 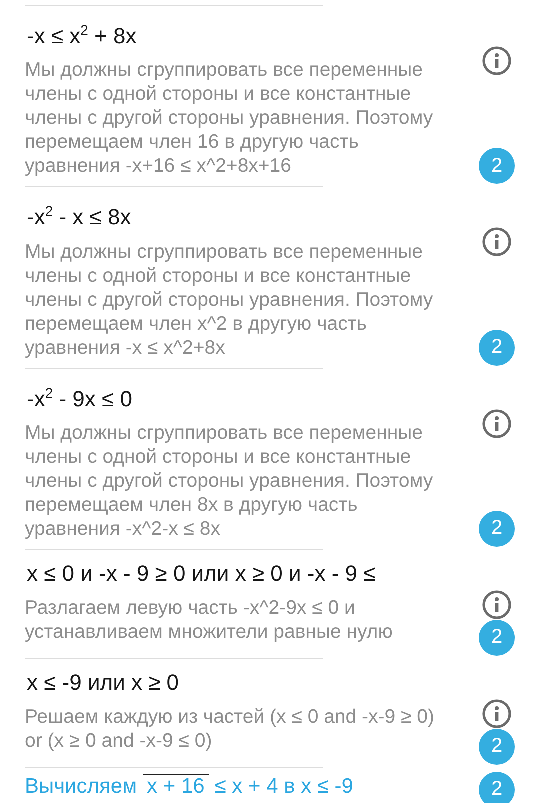 What do you see at coordinates (209, 620) in the screenshot?
I see `explanation-text: Разлагаем левую часть -x^2-9x ≤ 0 и устанавливаем множители равные нулю` at bounding box center [209, 620].